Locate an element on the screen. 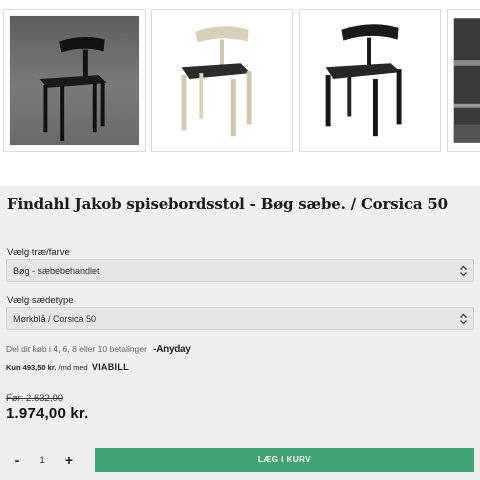  seat-option-label: Vælg sædetype is located at coordinates (40, 300).